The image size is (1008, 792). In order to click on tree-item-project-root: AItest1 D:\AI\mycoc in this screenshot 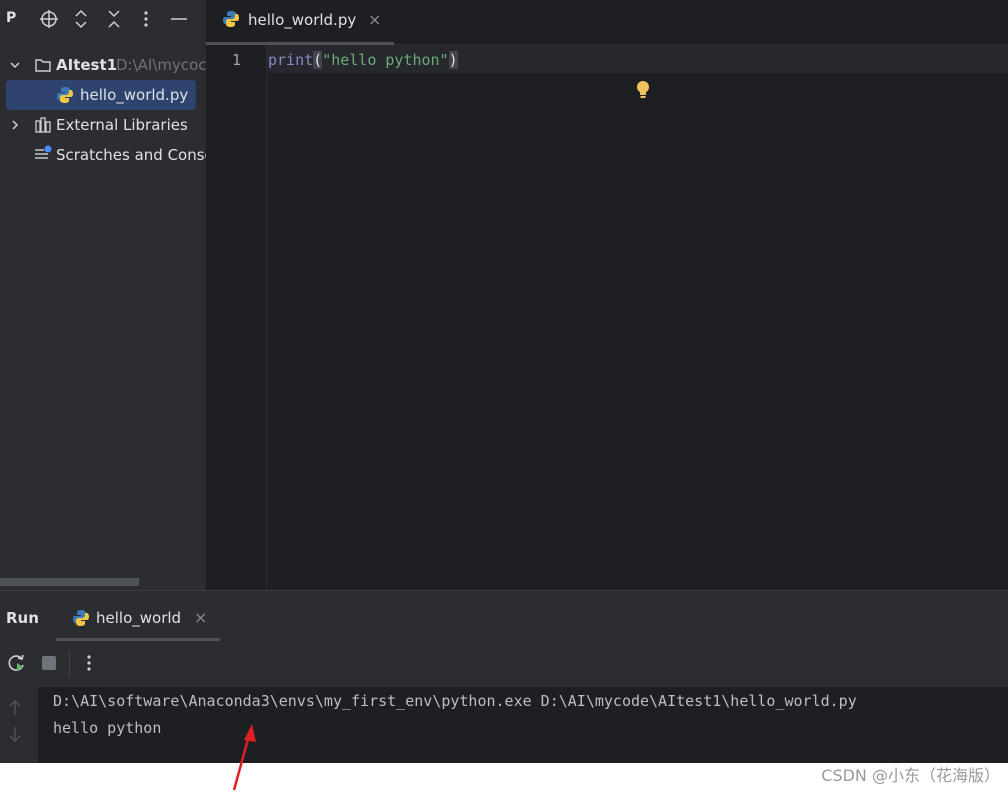, I will do `click(103, 65)`.